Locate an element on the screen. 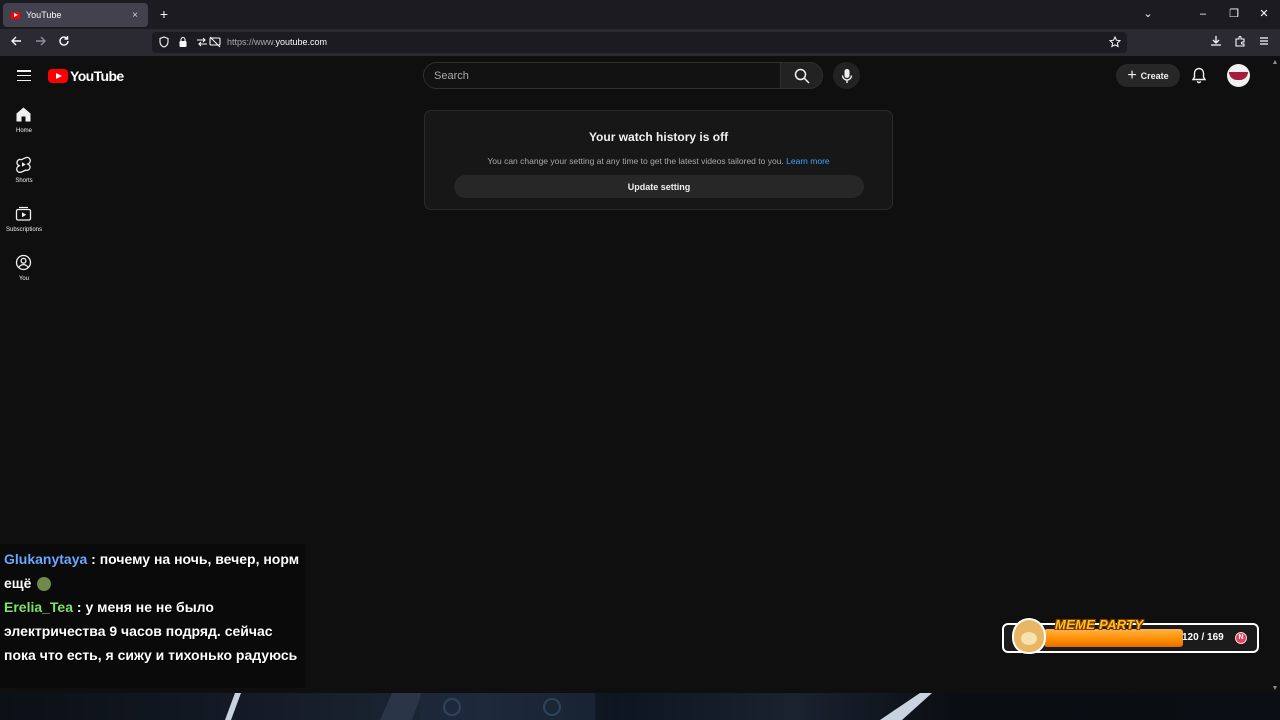 The image size is (1280, 720). plus-icon: + is located at coordinates (1132, 75).